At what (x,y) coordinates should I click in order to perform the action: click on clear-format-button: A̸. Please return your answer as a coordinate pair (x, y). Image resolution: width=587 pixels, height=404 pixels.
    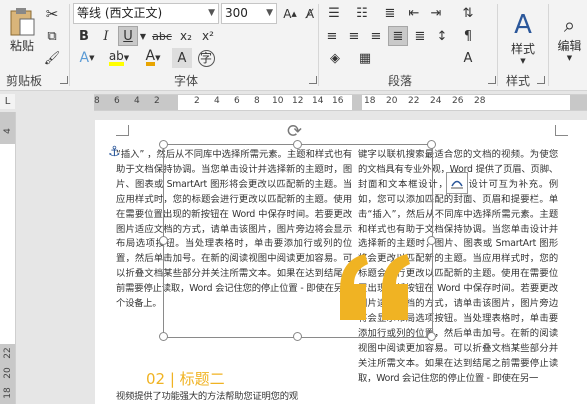
    Looking at the image, I should click on (310, 13).